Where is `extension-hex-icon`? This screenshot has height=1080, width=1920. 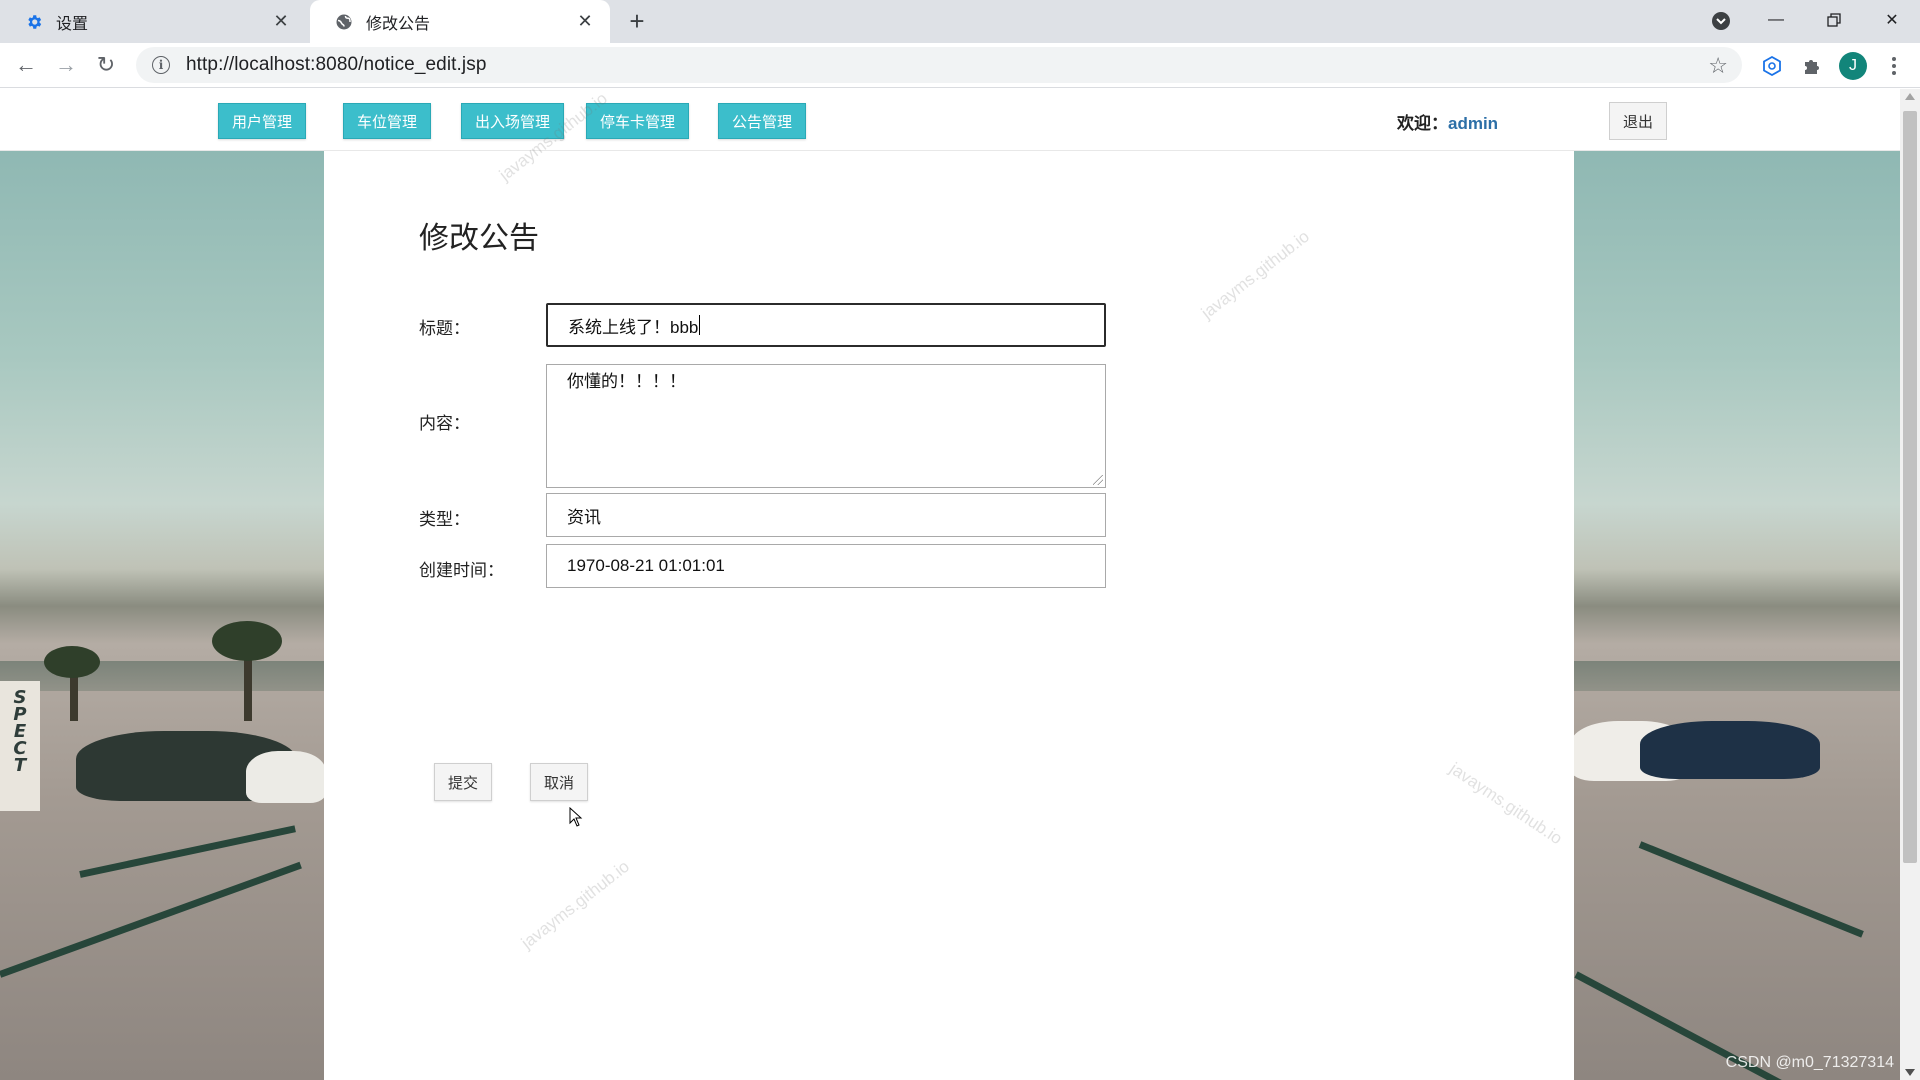 extension-hex-icon is located at coordinates (1772, 66).